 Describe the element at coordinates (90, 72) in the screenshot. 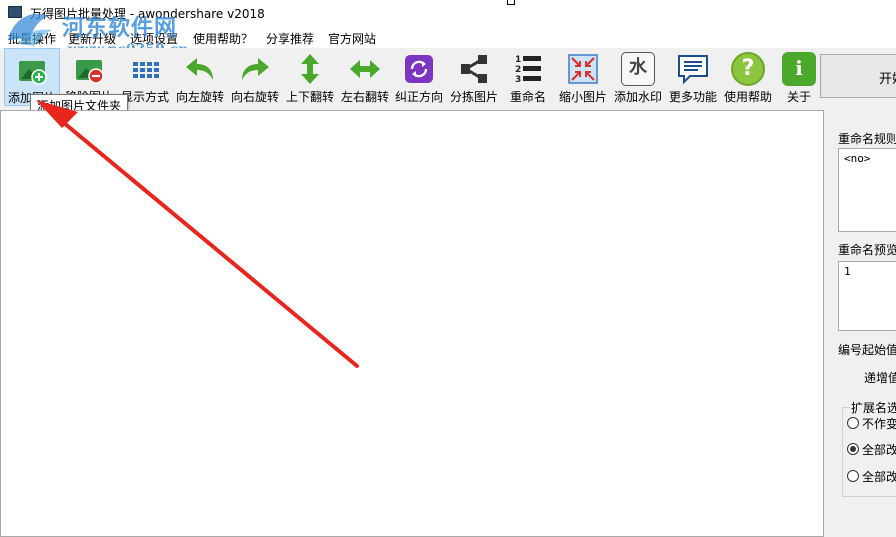

I see `remove-image-icon` at that location.